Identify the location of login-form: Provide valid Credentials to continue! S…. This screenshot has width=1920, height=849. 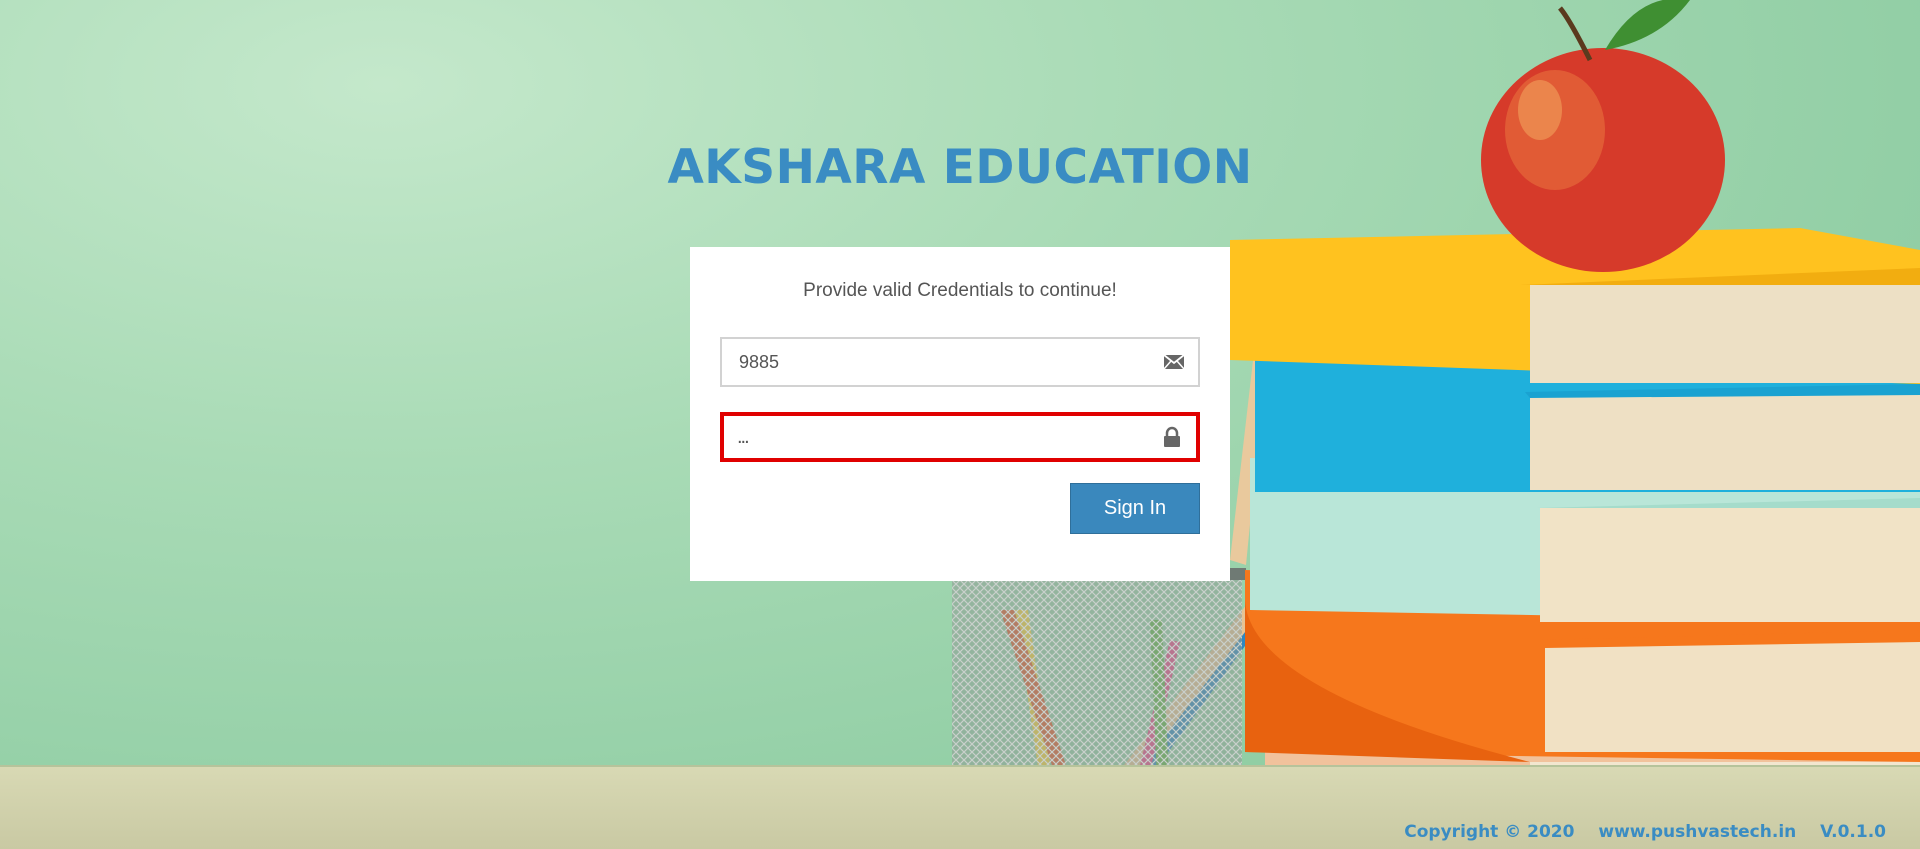
(960, 414).